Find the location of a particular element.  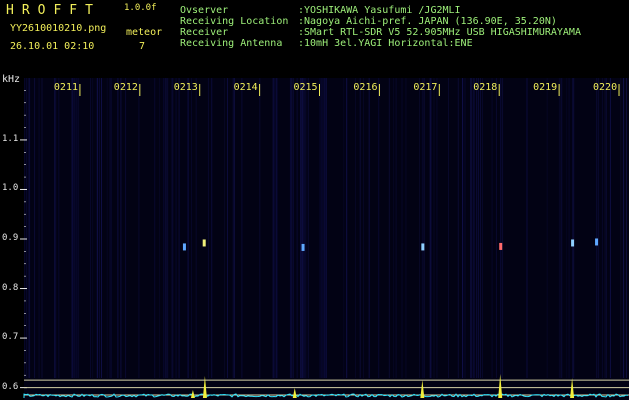

file-name: YY2610010210.png is located at coordinates (58, 28).